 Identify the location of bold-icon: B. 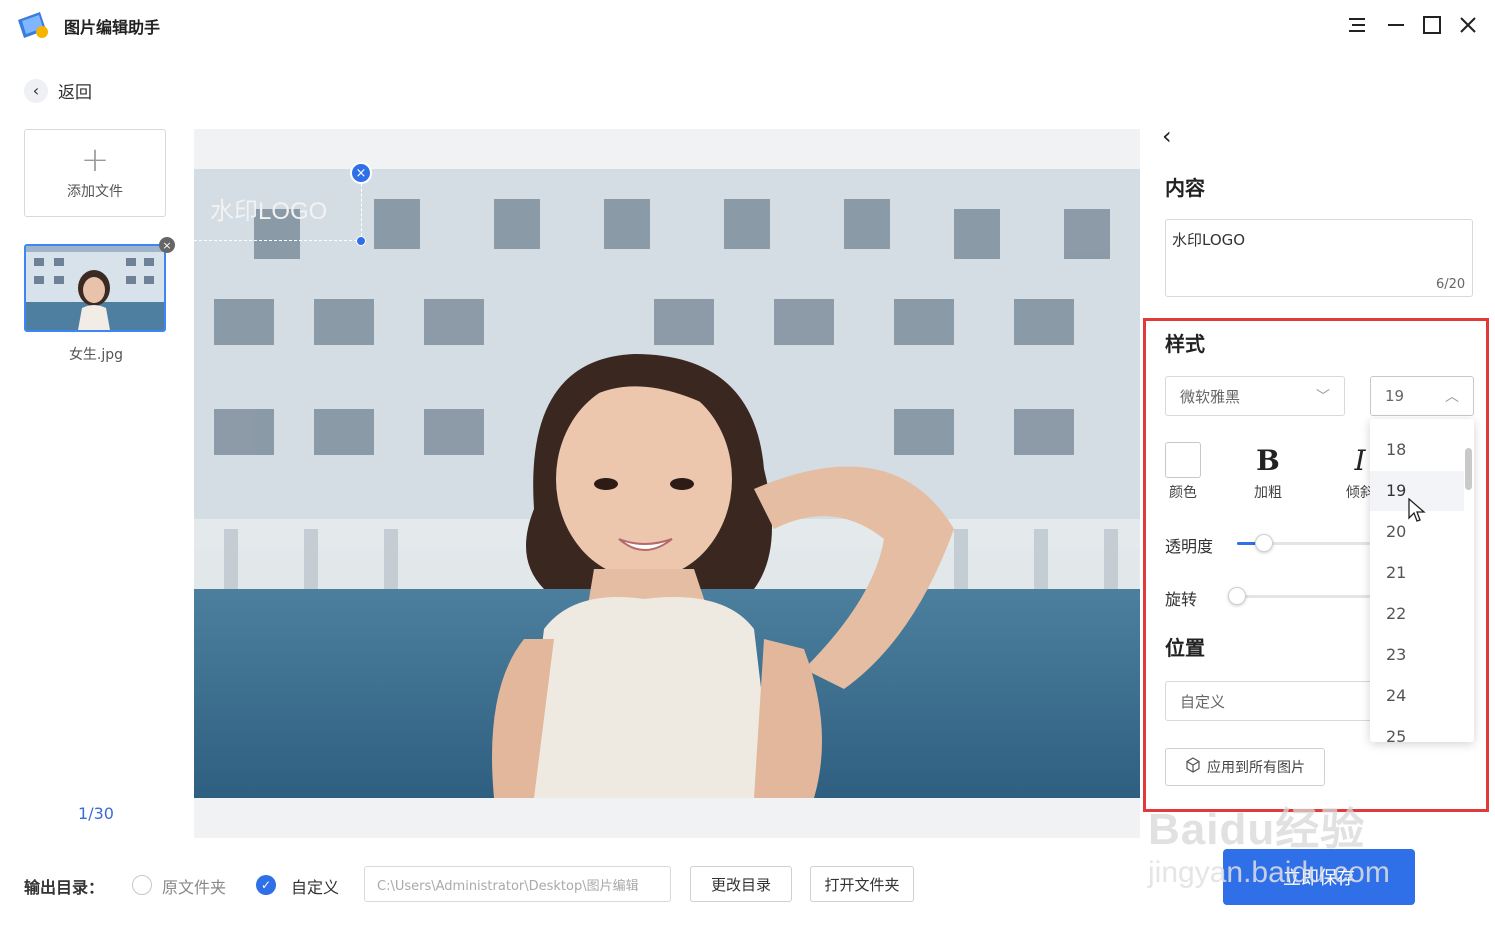
(1268, 460).